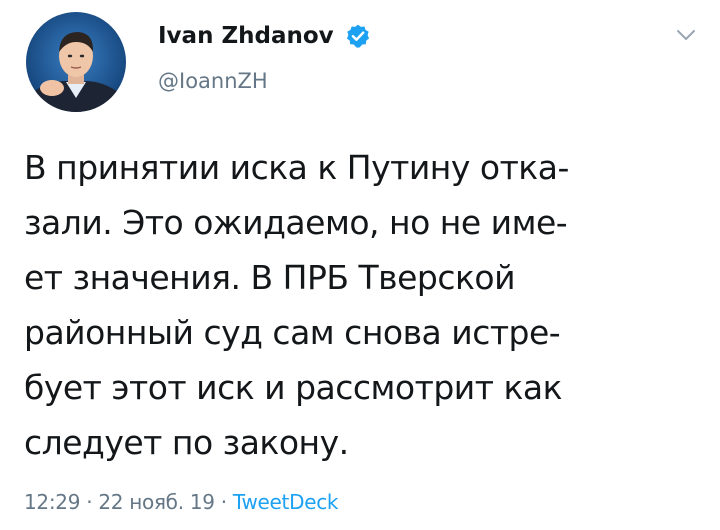 This screenshot has height=530, width=720. Describe the element at coordinates (213, 81) in the screenshot. I see `author-handle: @IoannZH` at that location.